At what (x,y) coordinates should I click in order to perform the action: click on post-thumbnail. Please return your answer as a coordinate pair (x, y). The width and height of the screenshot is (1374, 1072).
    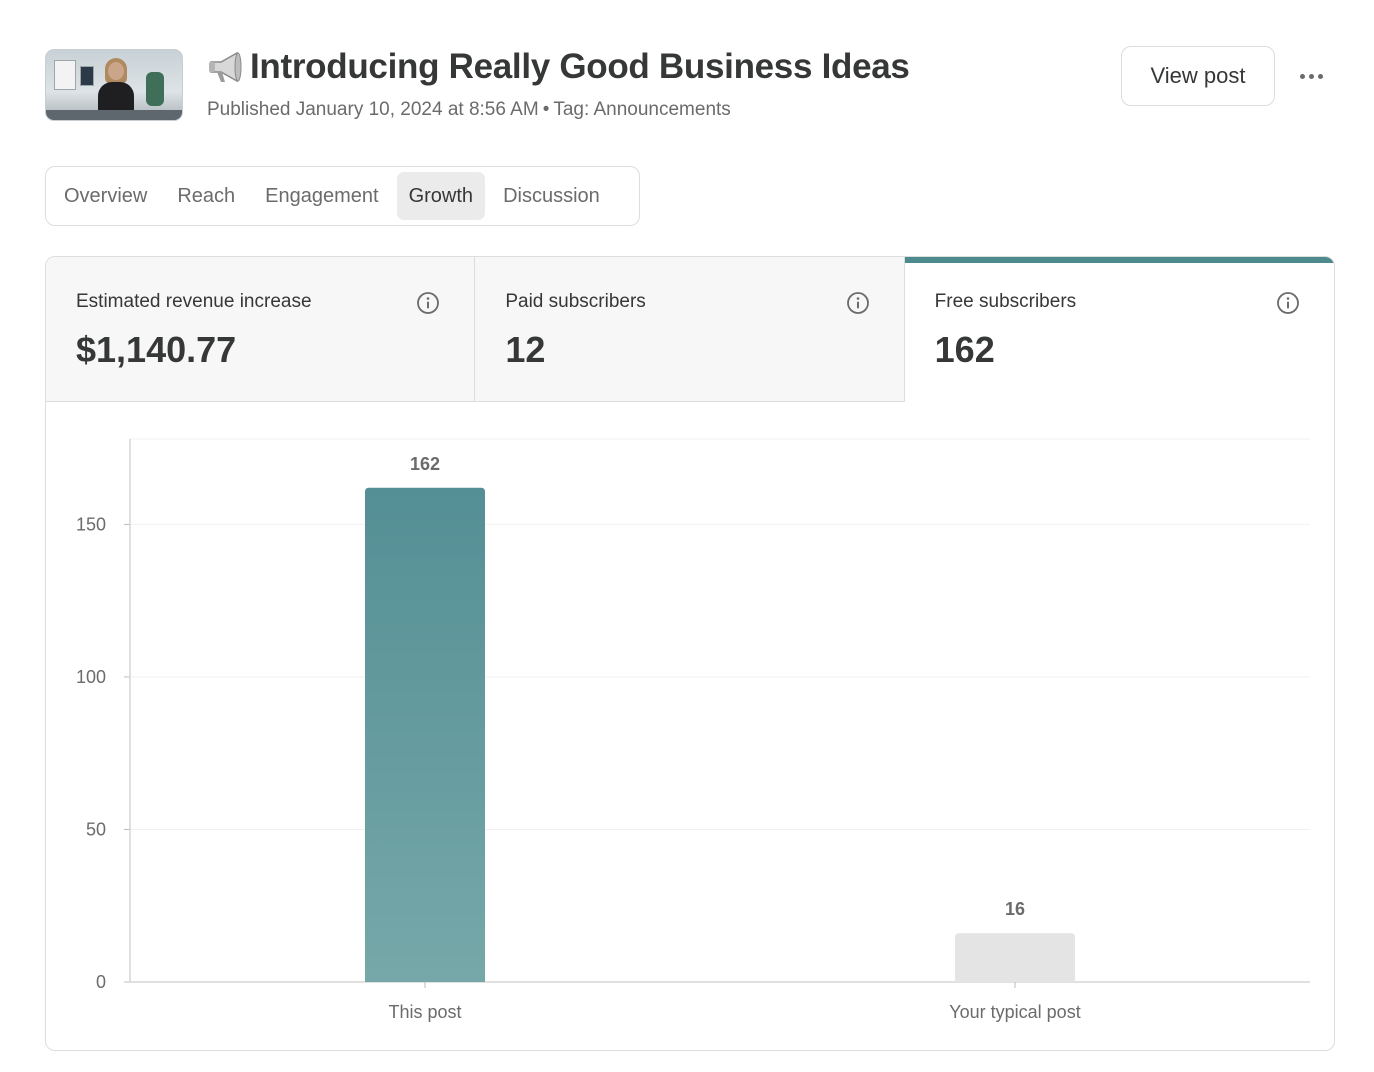
    Looking at the image, I should click on (114, 85).